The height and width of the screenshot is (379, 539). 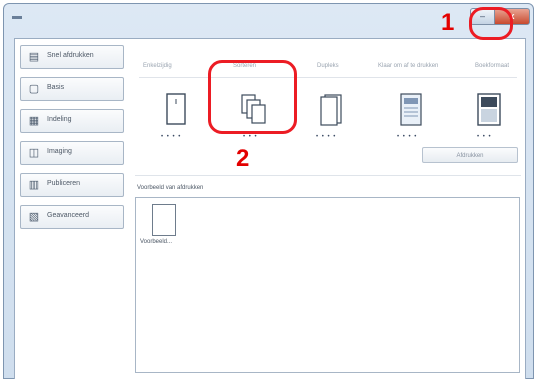 I want to click on sidebar-item-quick-print: ▤ Snel afdrukken, so click(x=72, y=57).